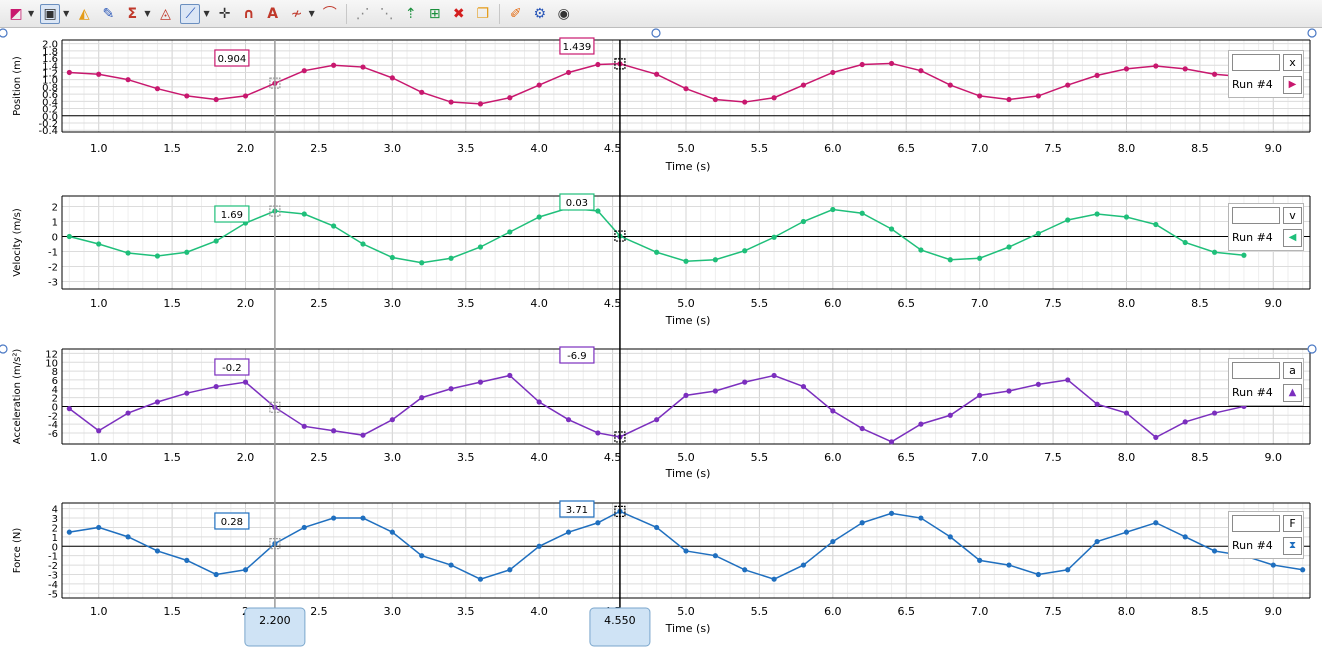 The width and height of the screenshot is (1322, 652). Describe the element at coordinates (319, 457) in the screenshot. I see `x-tick-label: 2.5` at that location.